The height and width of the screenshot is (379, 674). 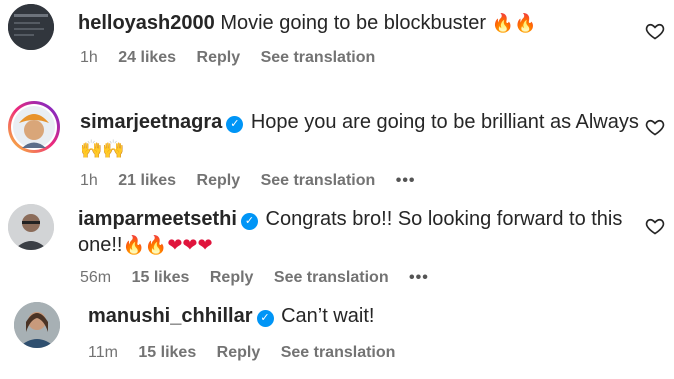 What do you see at coordinates (353, 23) in the screenshot?
I see `comment-text: Movie going to be blockbuster` at bounding box center [353, 23].